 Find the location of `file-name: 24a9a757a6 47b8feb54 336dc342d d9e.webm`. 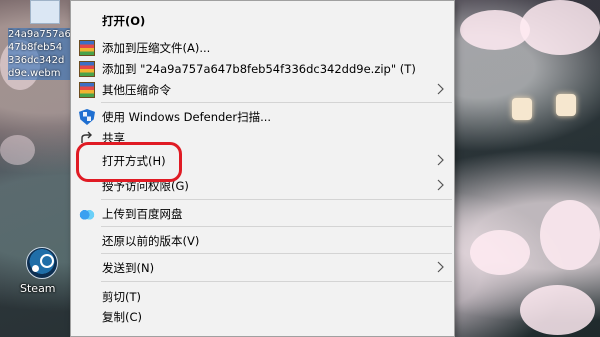

file-name: 24a9a757a6 47b8feb54 336dc342d d9e.webm is located at coordinates (39, 54).